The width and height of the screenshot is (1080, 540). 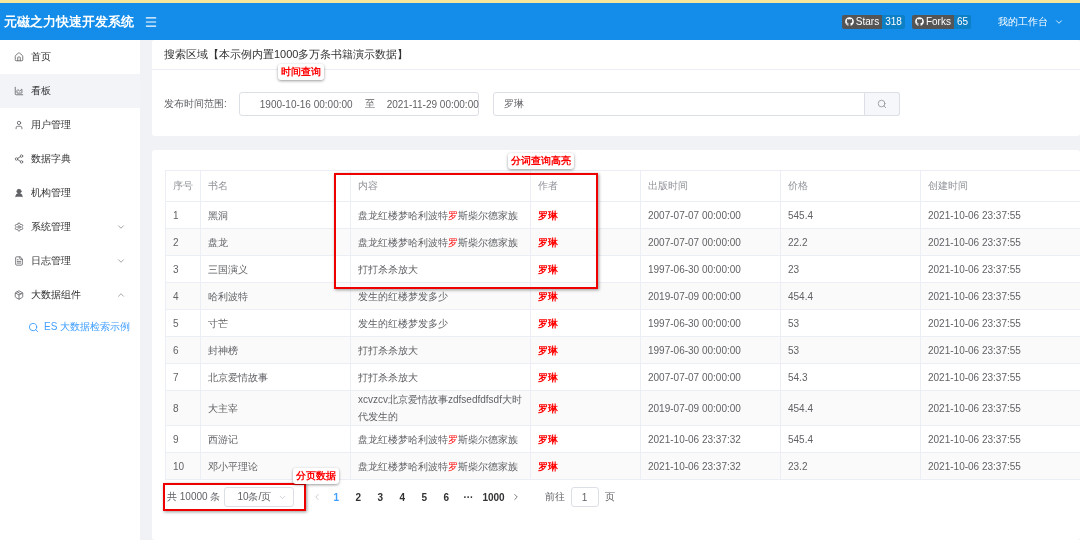 What do you see at coordinates (183, 215) in the screenshot?
I see `table-cell: 1` at bounding box center [183, 215].